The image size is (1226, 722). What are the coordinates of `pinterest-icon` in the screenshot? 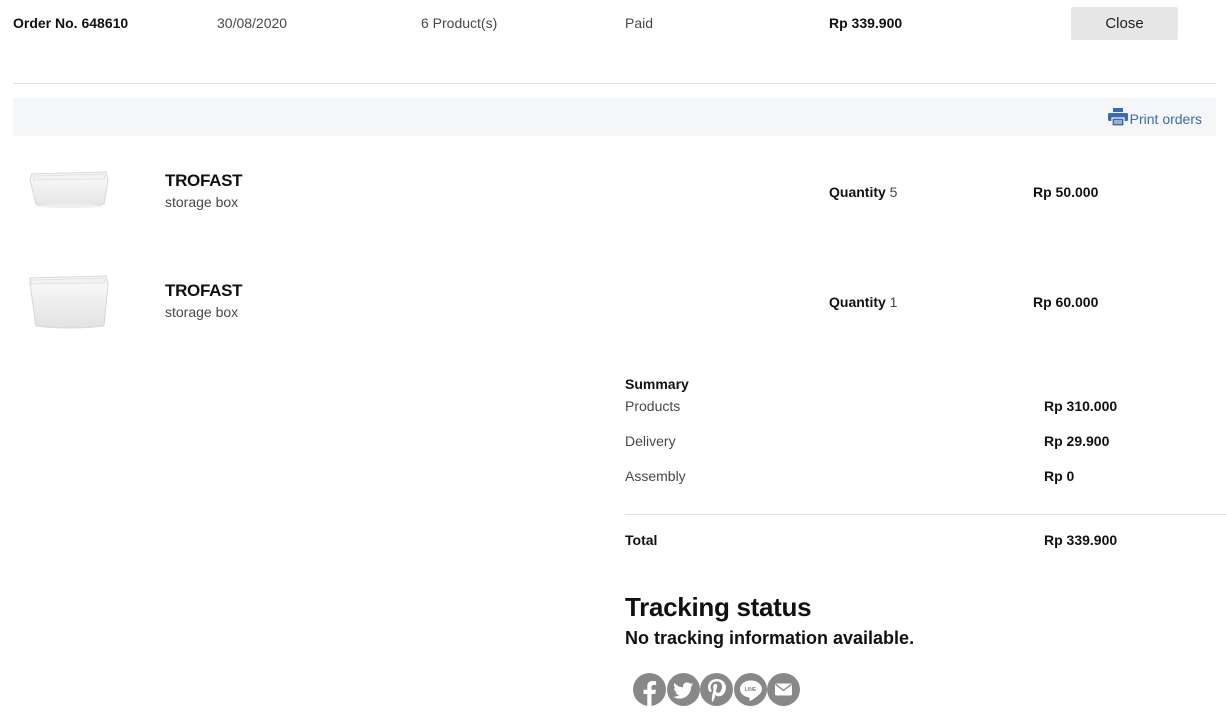 It's located at (716, 689).